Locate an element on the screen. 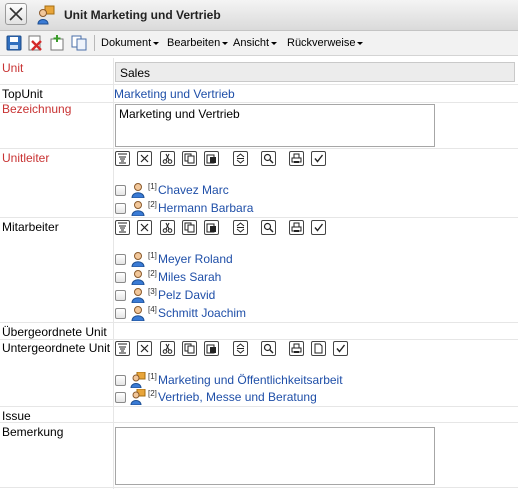 The image size is (518, 489). menu-bearbeiten: Bearbeiten is located at coordinates (198, 43).